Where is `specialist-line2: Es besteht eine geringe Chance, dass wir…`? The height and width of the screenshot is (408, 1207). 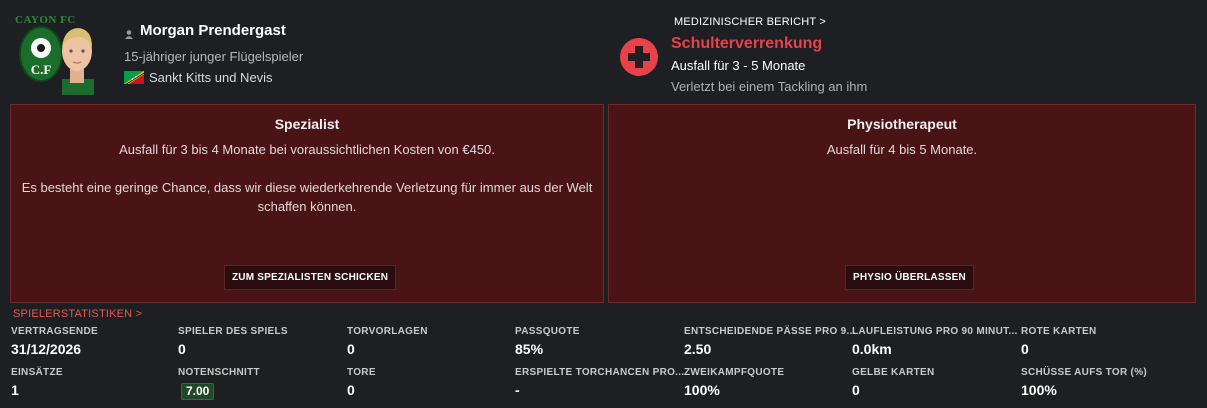 specialist-line2: Es besteht eine geringe Chance, dass wir… is located at coordinates (307, 197).